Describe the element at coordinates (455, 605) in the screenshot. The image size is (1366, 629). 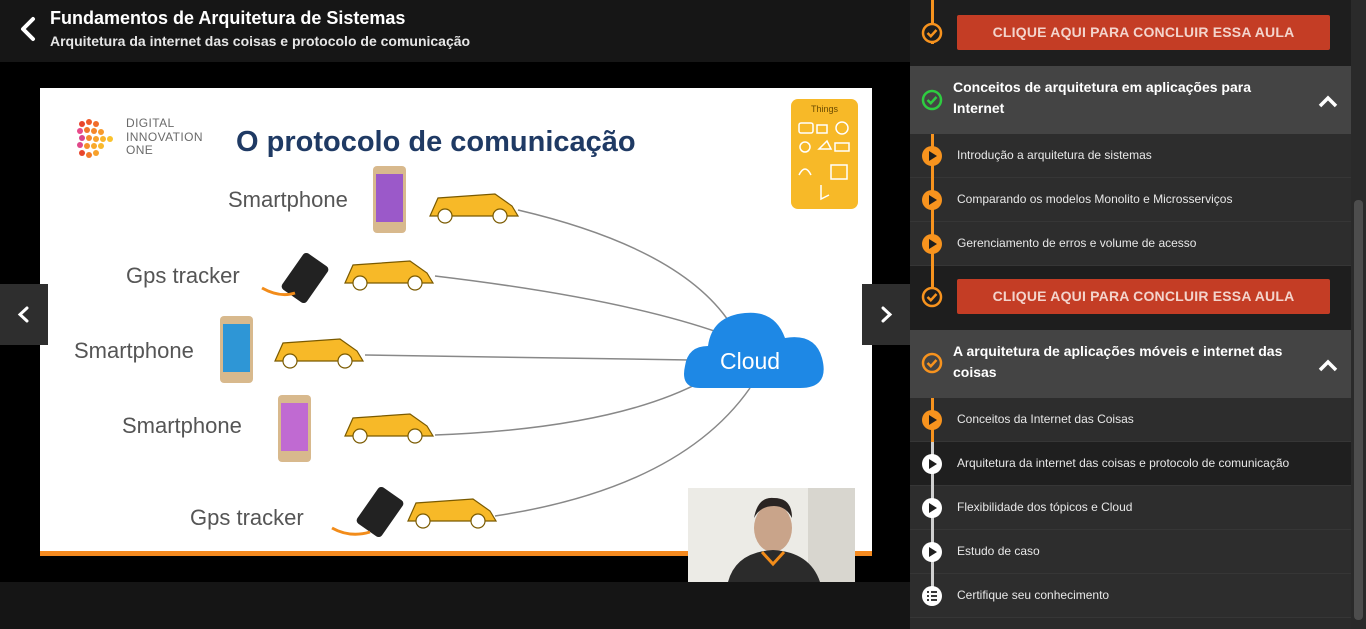
I see `player-footer` at that location.